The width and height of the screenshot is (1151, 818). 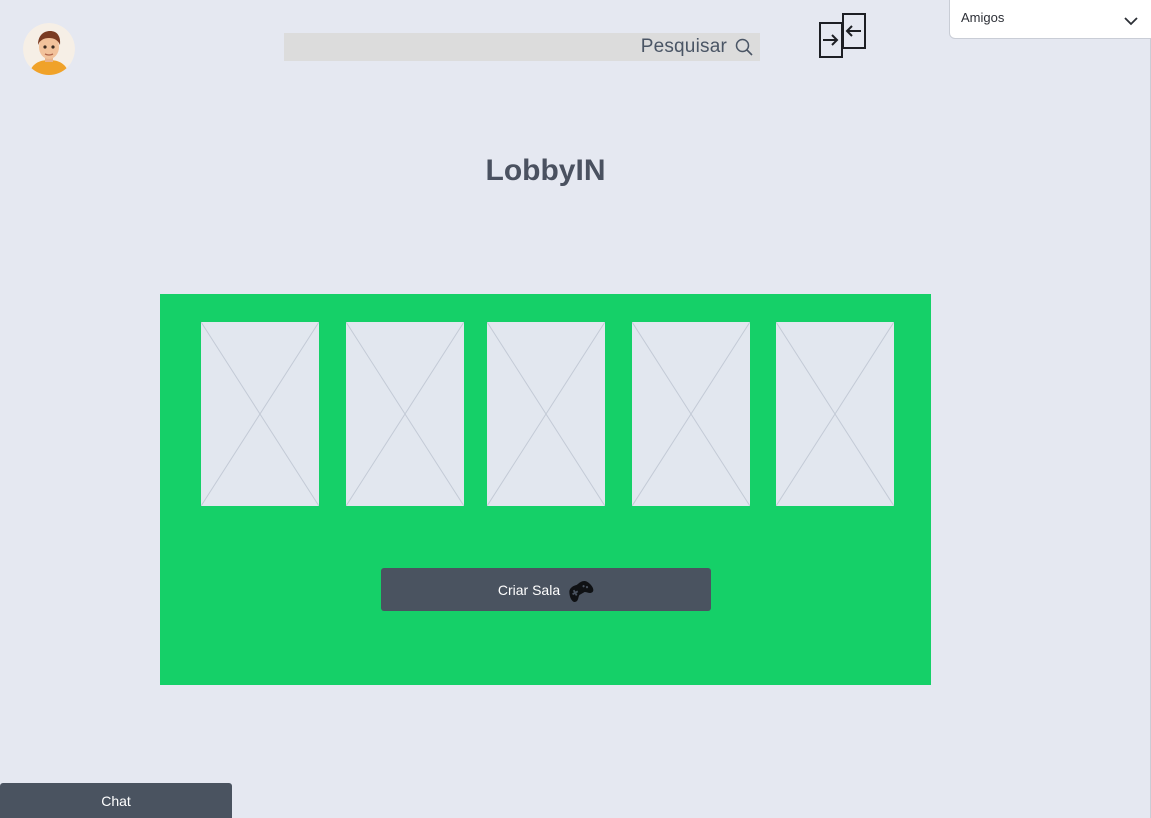 I want to click on user-avatar-icon, so click(x=49, y=49).